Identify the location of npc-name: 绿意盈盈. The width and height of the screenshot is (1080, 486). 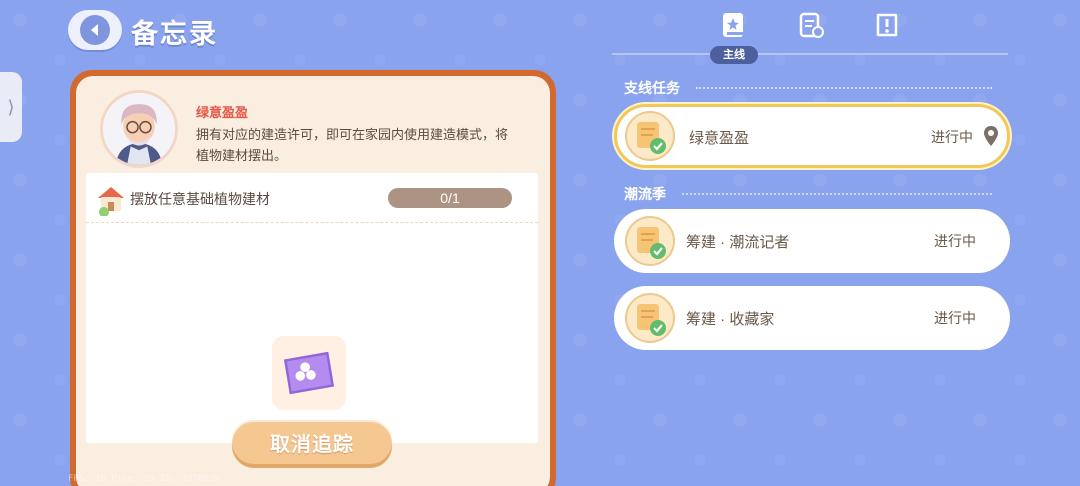
(222, 112).